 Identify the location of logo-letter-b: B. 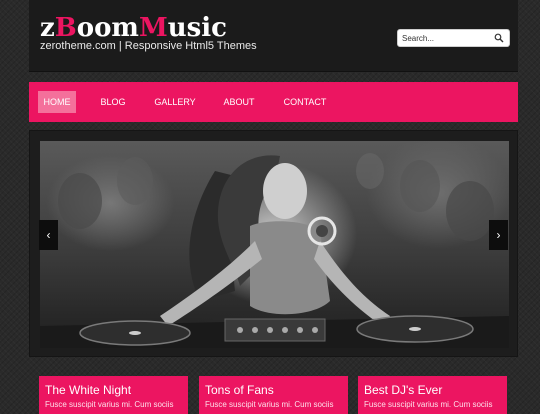
(65, 28).